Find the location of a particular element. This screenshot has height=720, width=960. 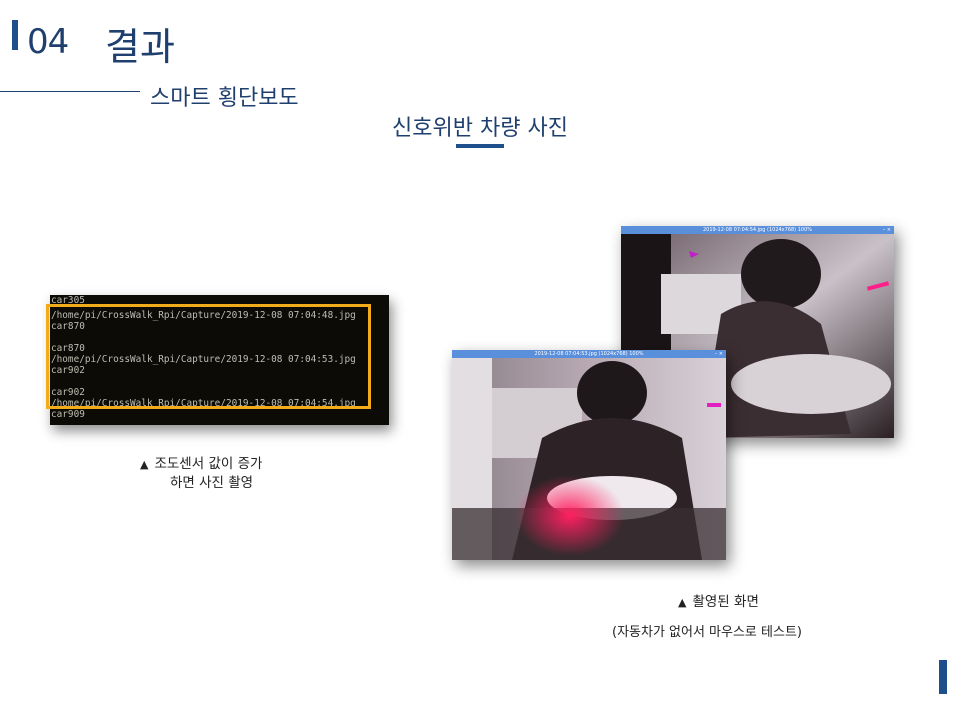

page-heading: 신호위반 차량 사진 is located at coordinates (480, 128).